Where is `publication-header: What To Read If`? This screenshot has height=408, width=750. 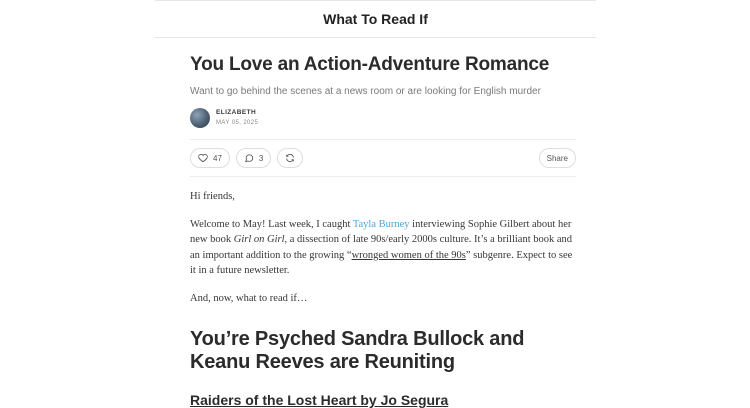 publication-header: What To Read If is located at coordinates (375, 19).